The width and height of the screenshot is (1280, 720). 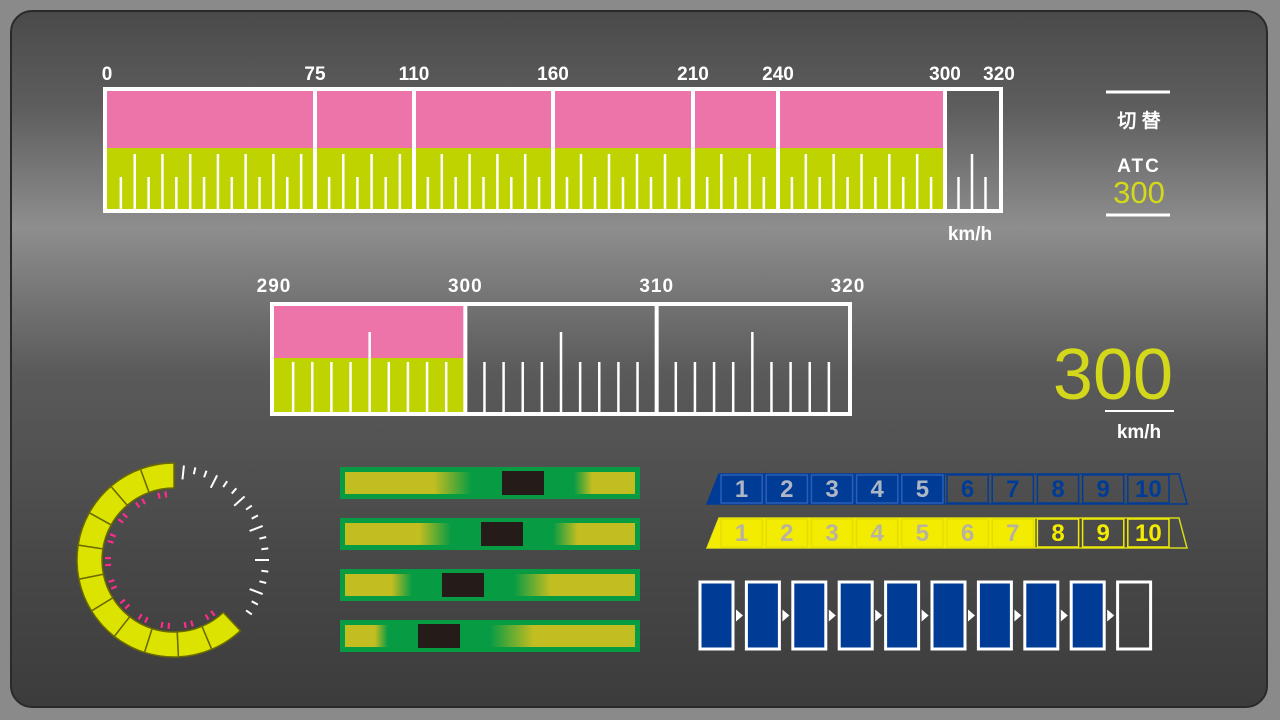 What do you see at coordinates (786, 489) in the screenshot?
I see `notch-number-2: 2` at bounding box center [786, 489].